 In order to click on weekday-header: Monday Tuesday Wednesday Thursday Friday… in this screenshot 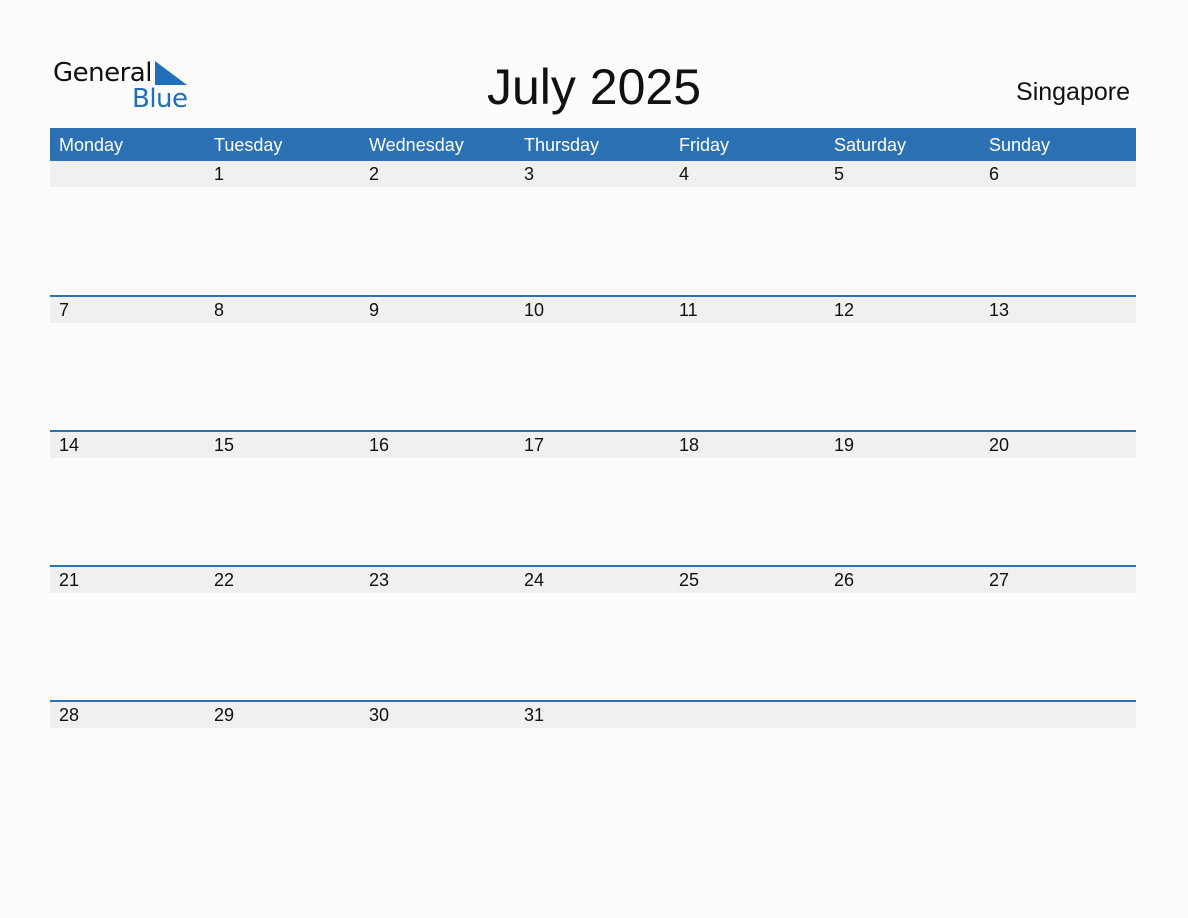, I will do `click(593, 144)`.